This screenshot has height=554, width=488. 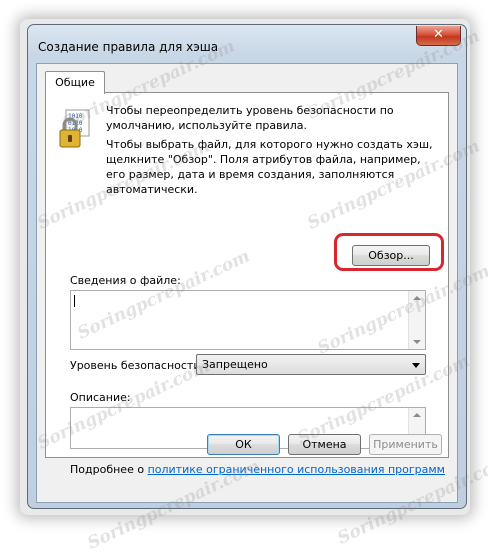 I want to click on file-info-scrollbar, so click(x=416, y=320).